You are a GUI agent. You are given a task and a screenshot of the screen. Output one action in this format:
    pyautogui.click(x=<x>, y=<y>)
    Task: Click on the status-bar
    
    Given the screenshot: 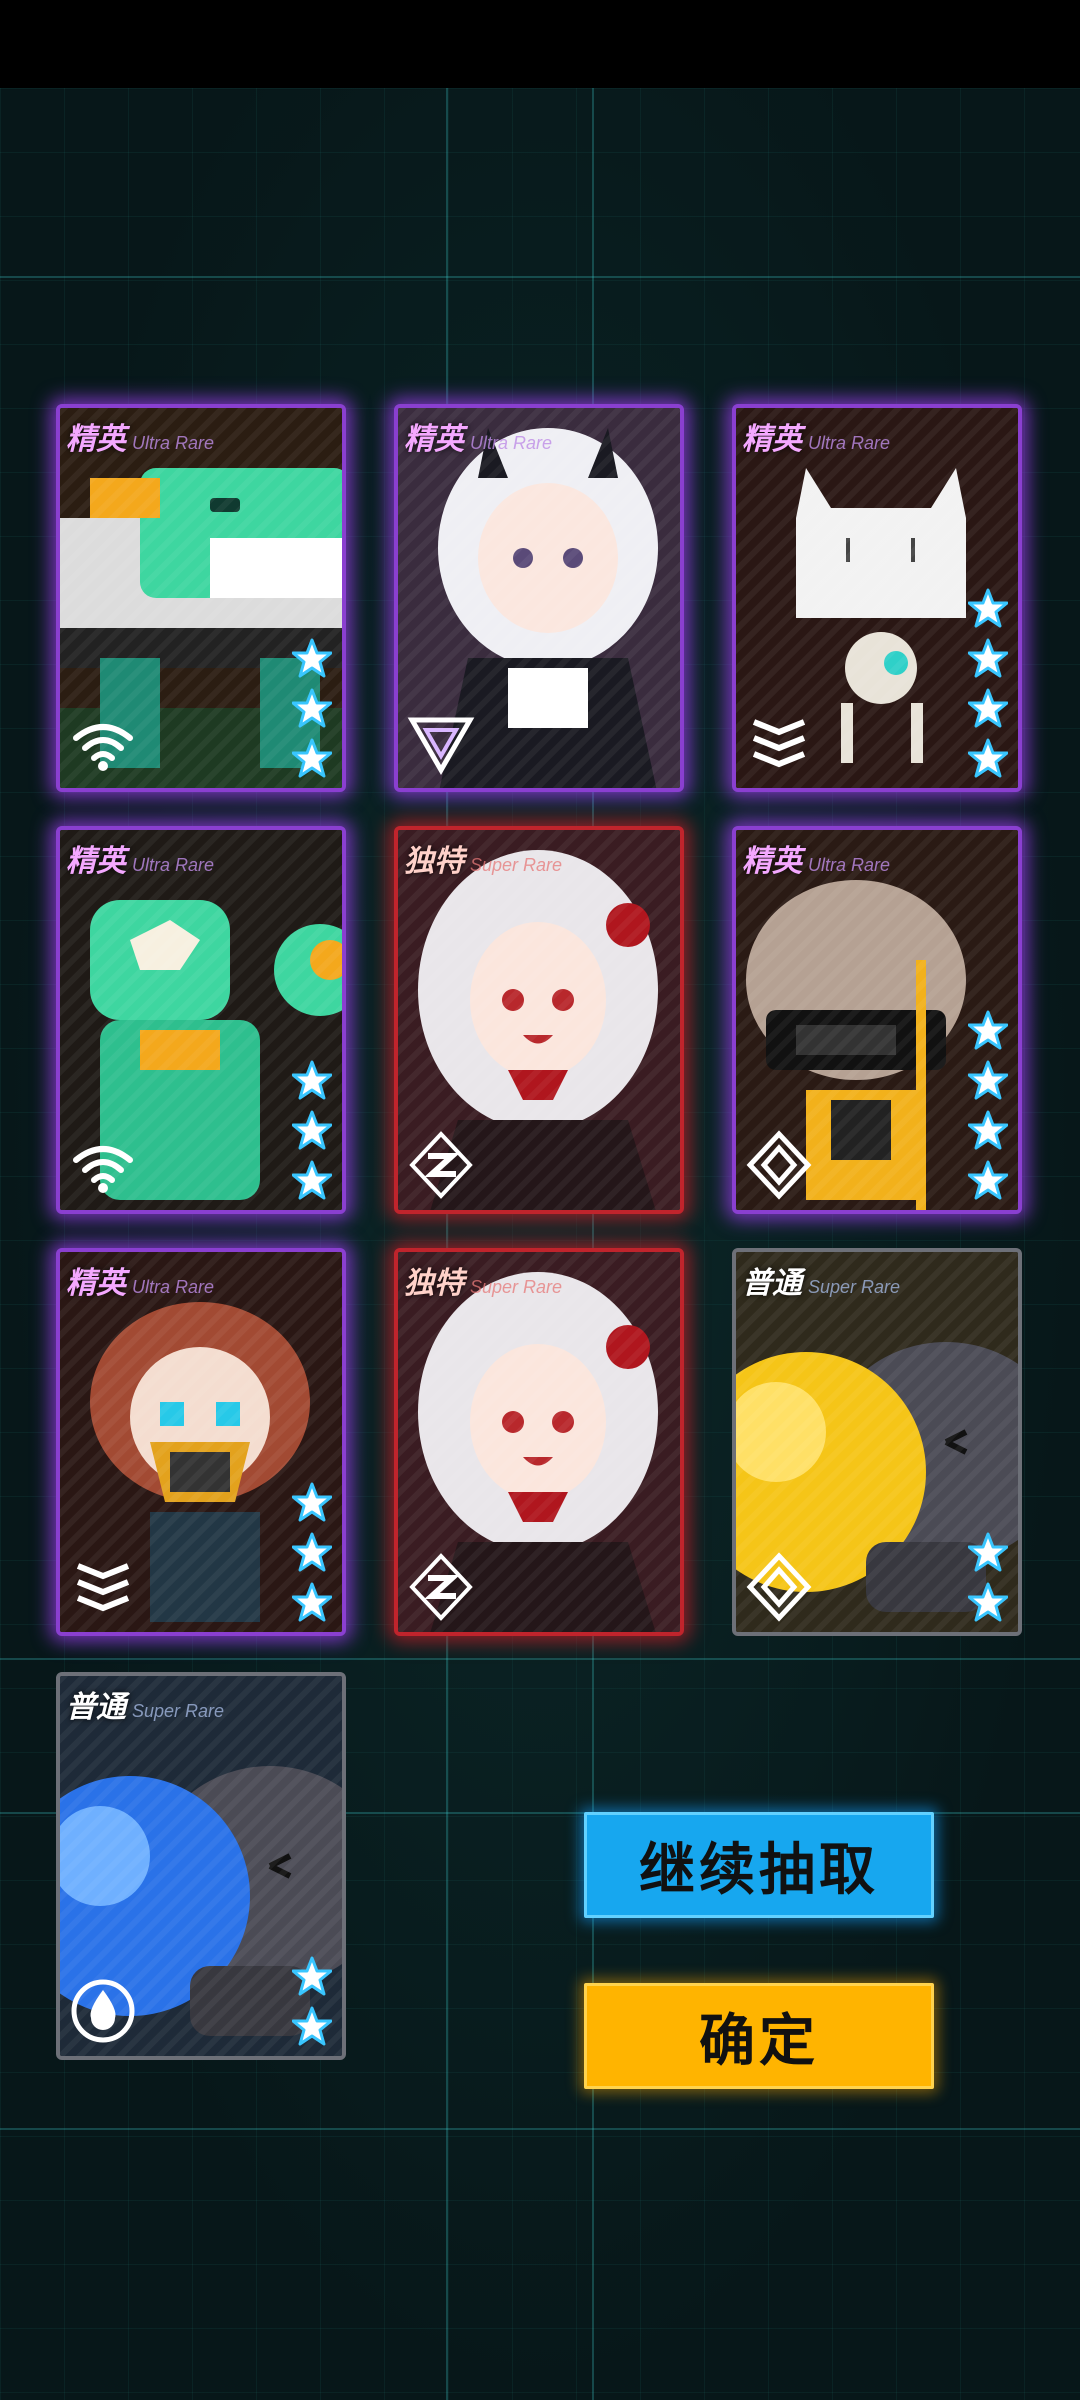 What is the action you would take?
    pyautogui.click(x=540, y=44)
    